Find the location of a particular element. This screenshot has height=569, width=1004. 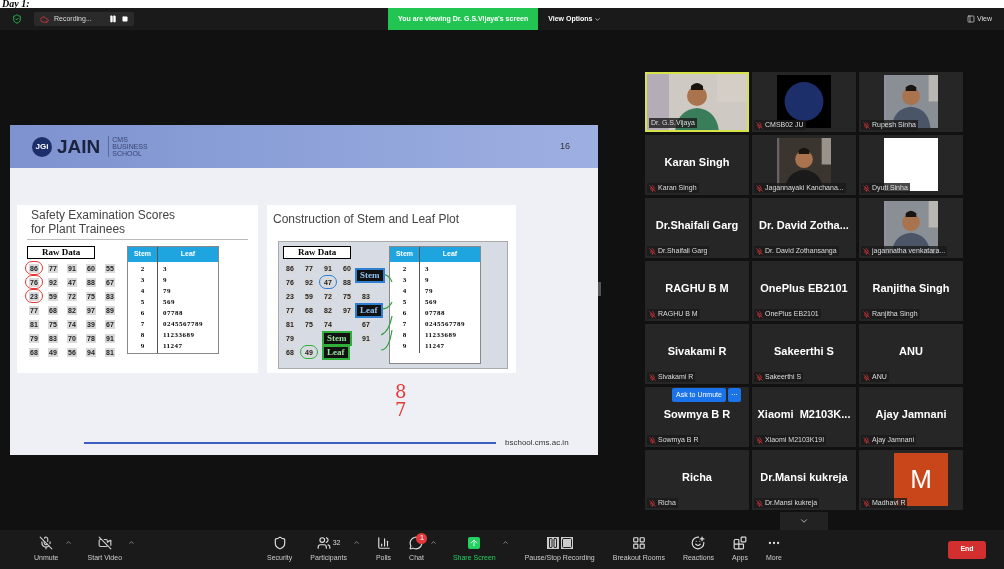

bar-chart-icon is located at coordinates (383, 542).